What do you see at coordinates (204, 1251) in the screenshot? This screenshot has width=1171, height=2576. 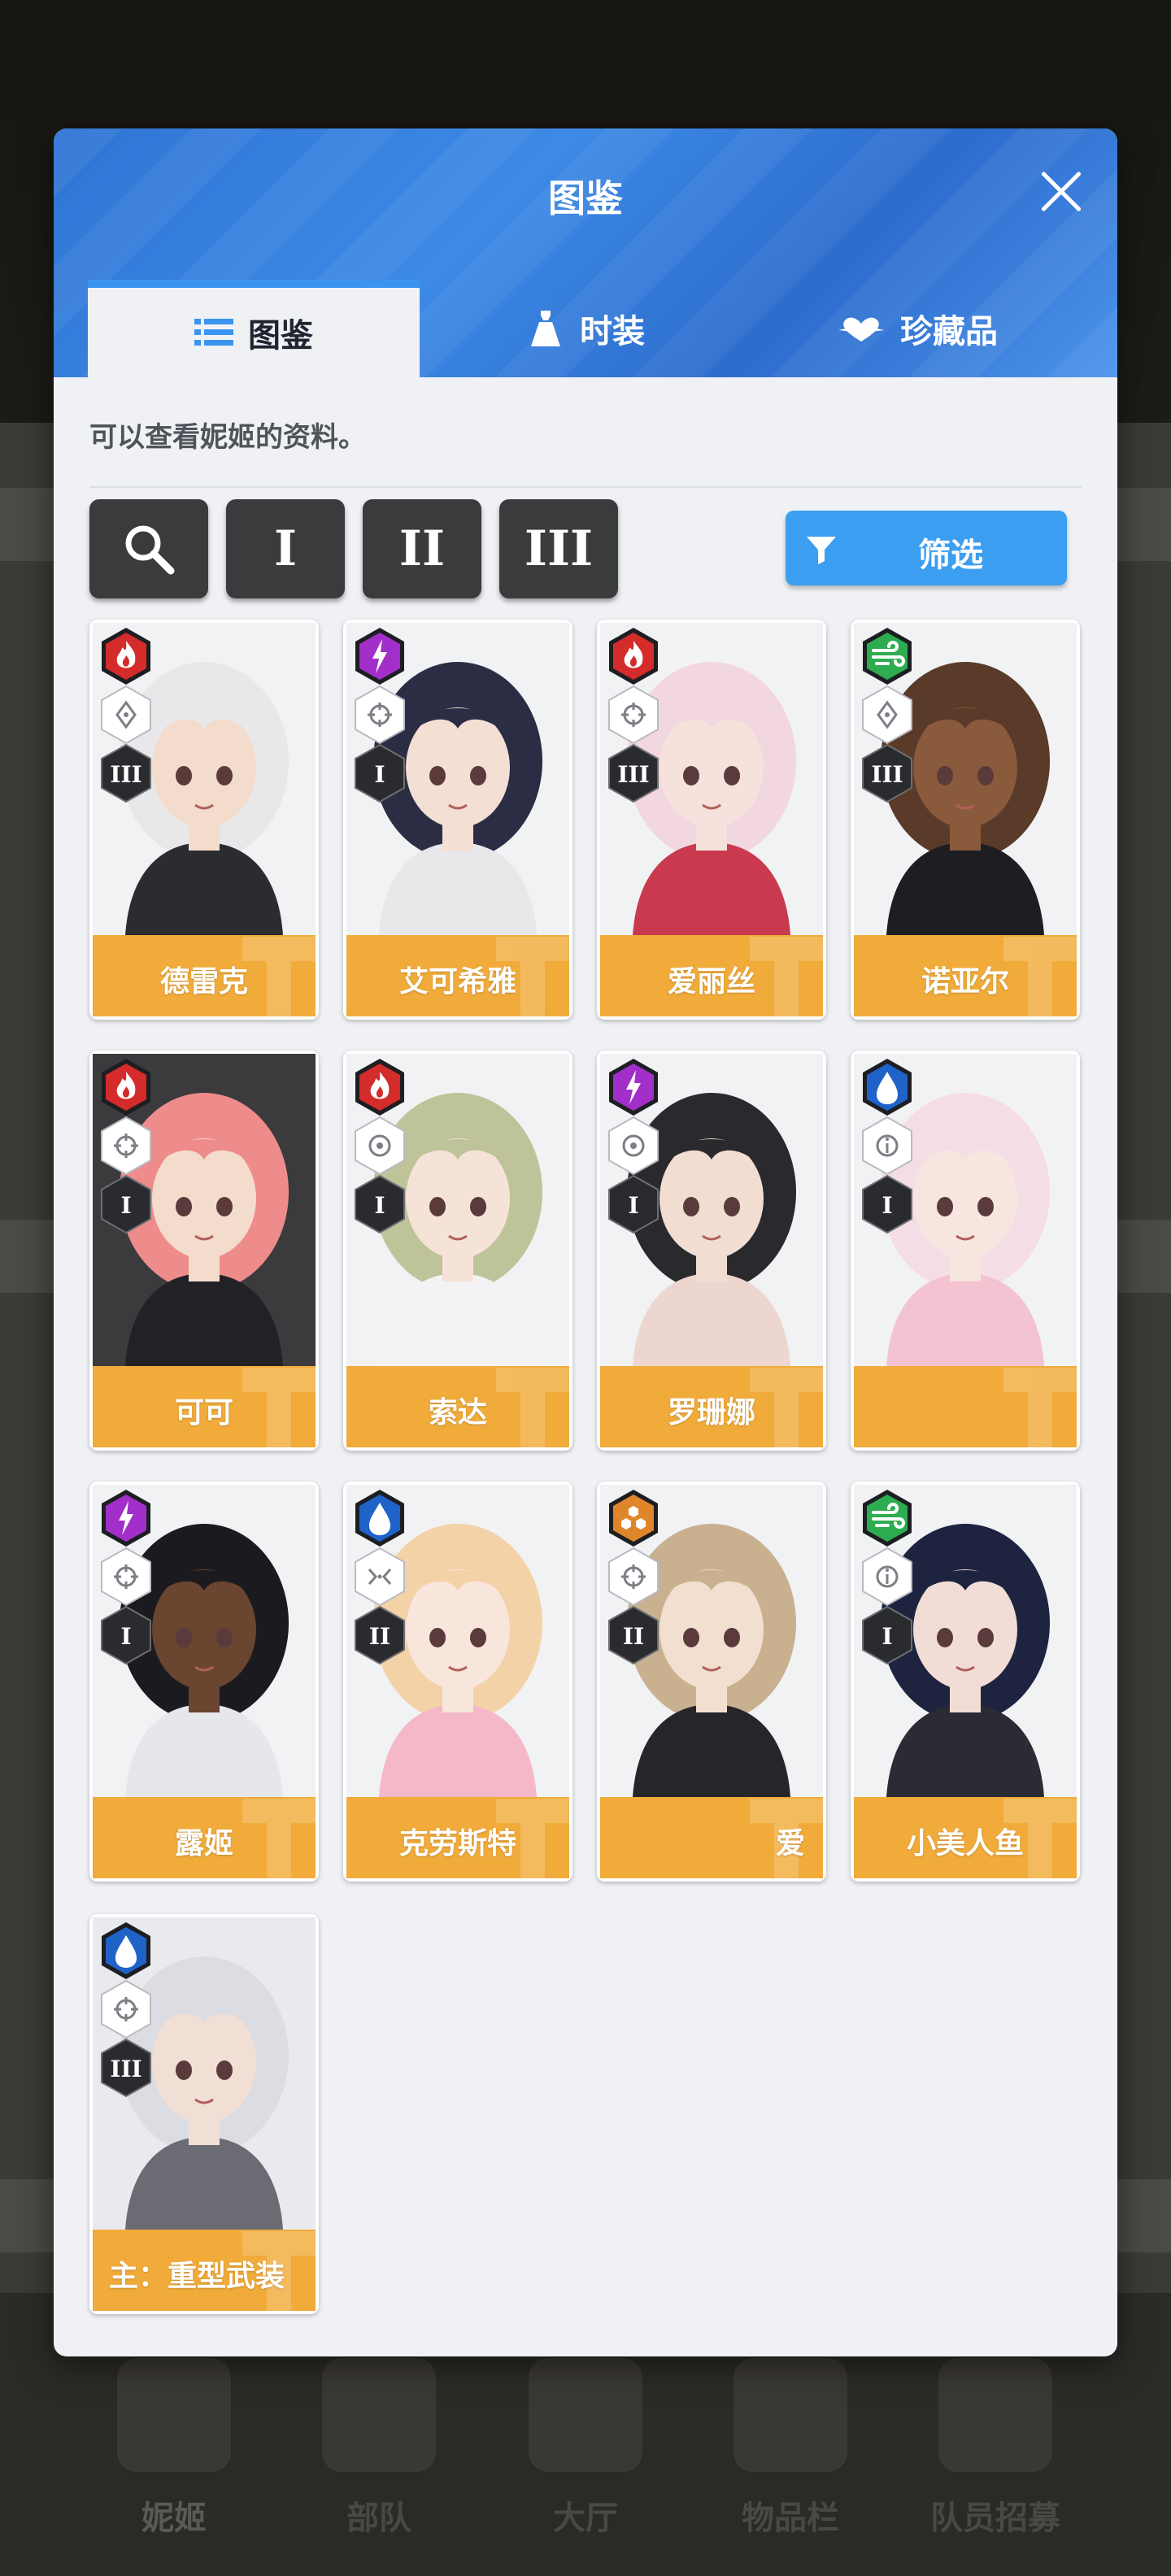 I see `character-card: I 可可` at bounding box center [204, 1251].